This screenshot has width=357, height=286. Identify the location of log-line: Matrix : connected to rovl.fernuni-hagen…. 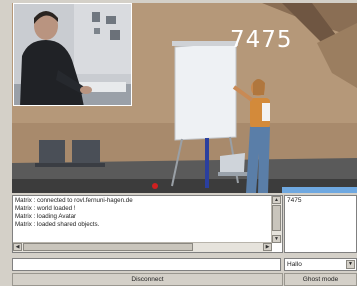
(74, 200).